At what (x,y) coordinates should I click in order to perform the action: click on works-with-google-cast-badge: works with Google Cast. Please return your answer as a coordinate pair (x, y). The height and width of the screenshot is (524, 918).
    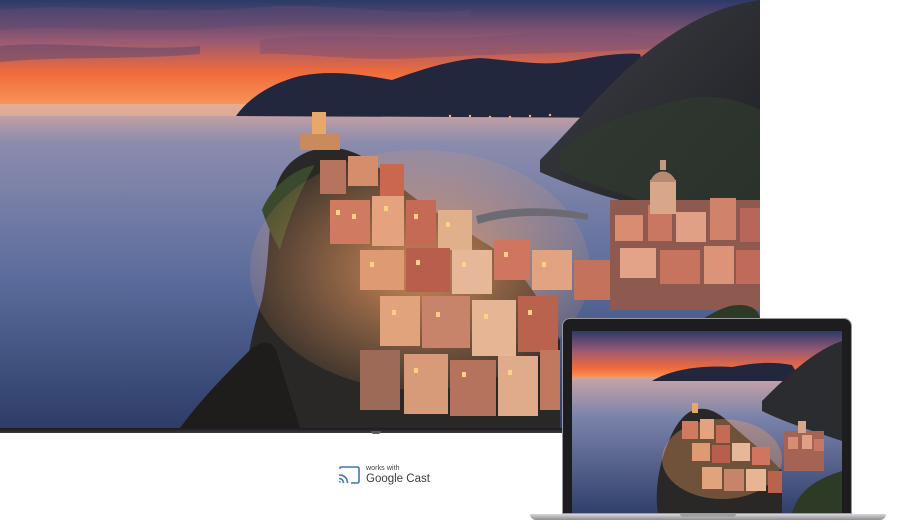
    Looking at the image, I should click on (384, 475).